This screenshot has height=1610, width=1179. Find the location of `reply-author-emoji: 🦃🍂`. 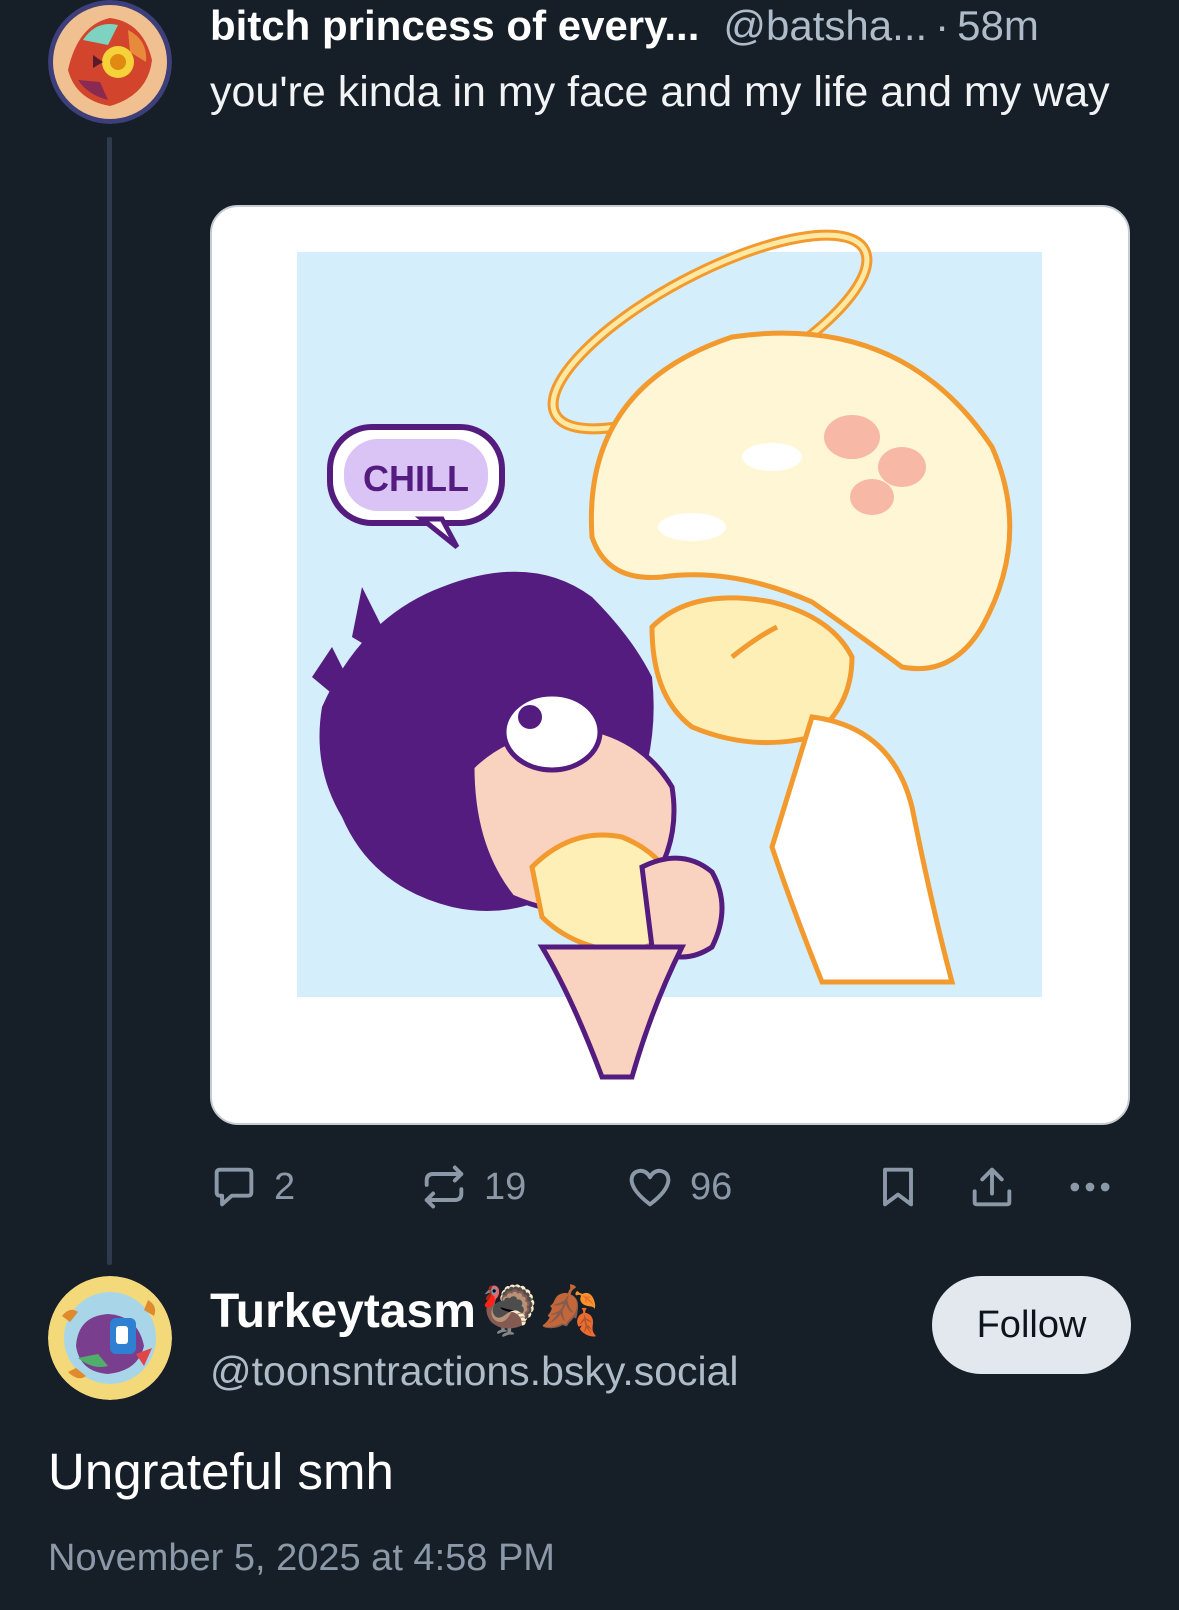

reply-author-emoji: 🦃🍂 is located at coordinates (539, 1311).